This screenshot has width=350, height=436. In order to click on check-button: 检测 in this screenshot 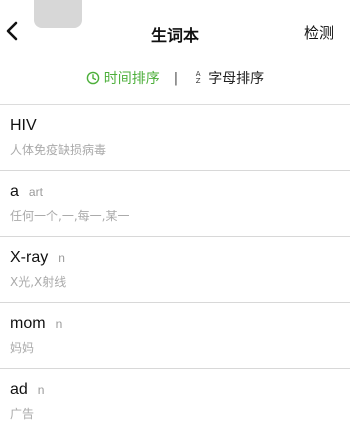, I will do `click(319, 32)`.